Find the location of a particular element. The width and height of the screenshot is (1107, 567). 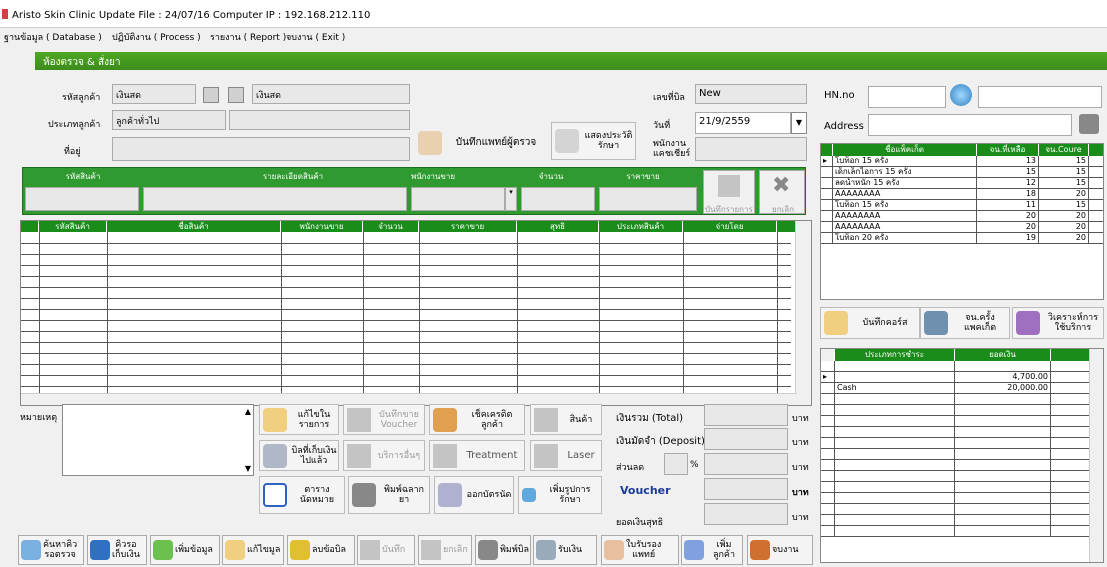

search-icon is located at coordinates (961, 95).